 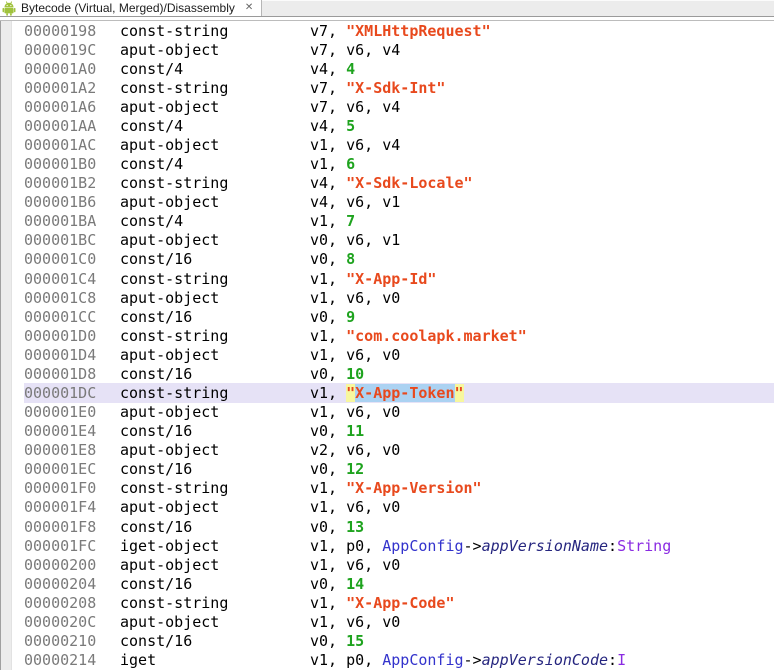 I want to click on instruction-operands: v0, 14, so click(x=542, y=584).